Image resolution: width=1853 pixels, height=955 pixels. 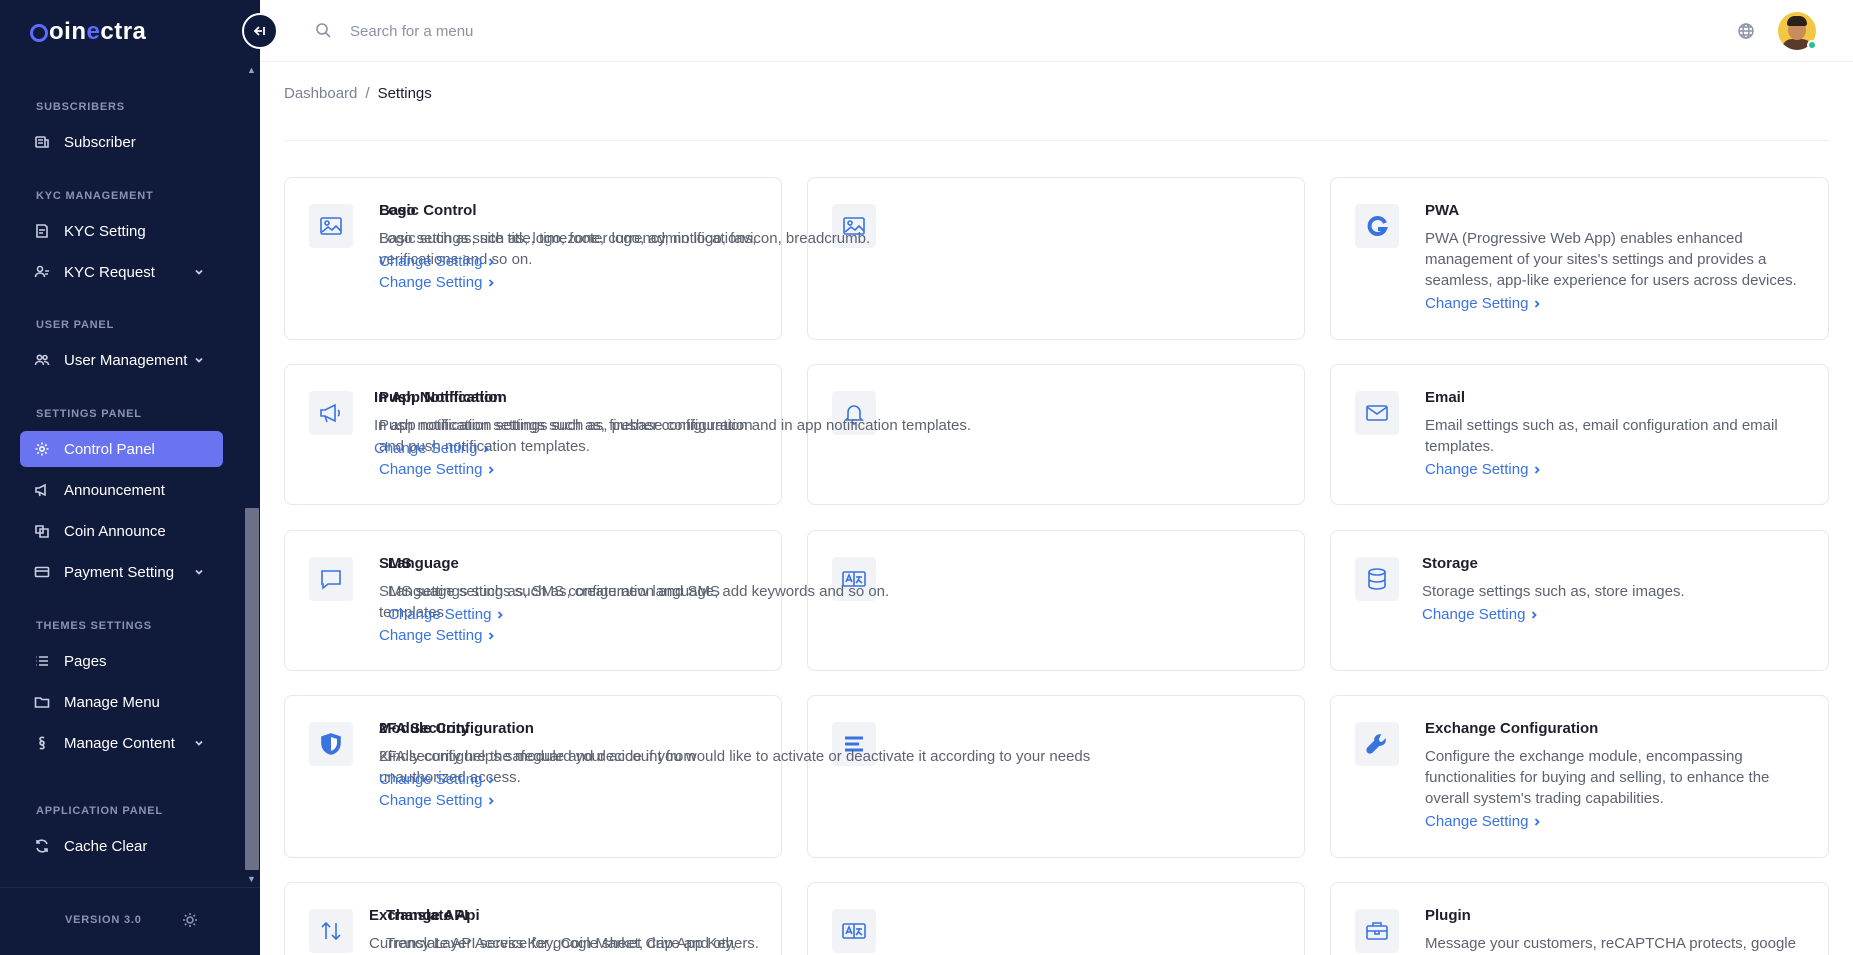 What do you see at coordinates (75, 325) in the screenshot?
I see `section-label-user-panel: USER PANEL` at bounding box center [75, 325].